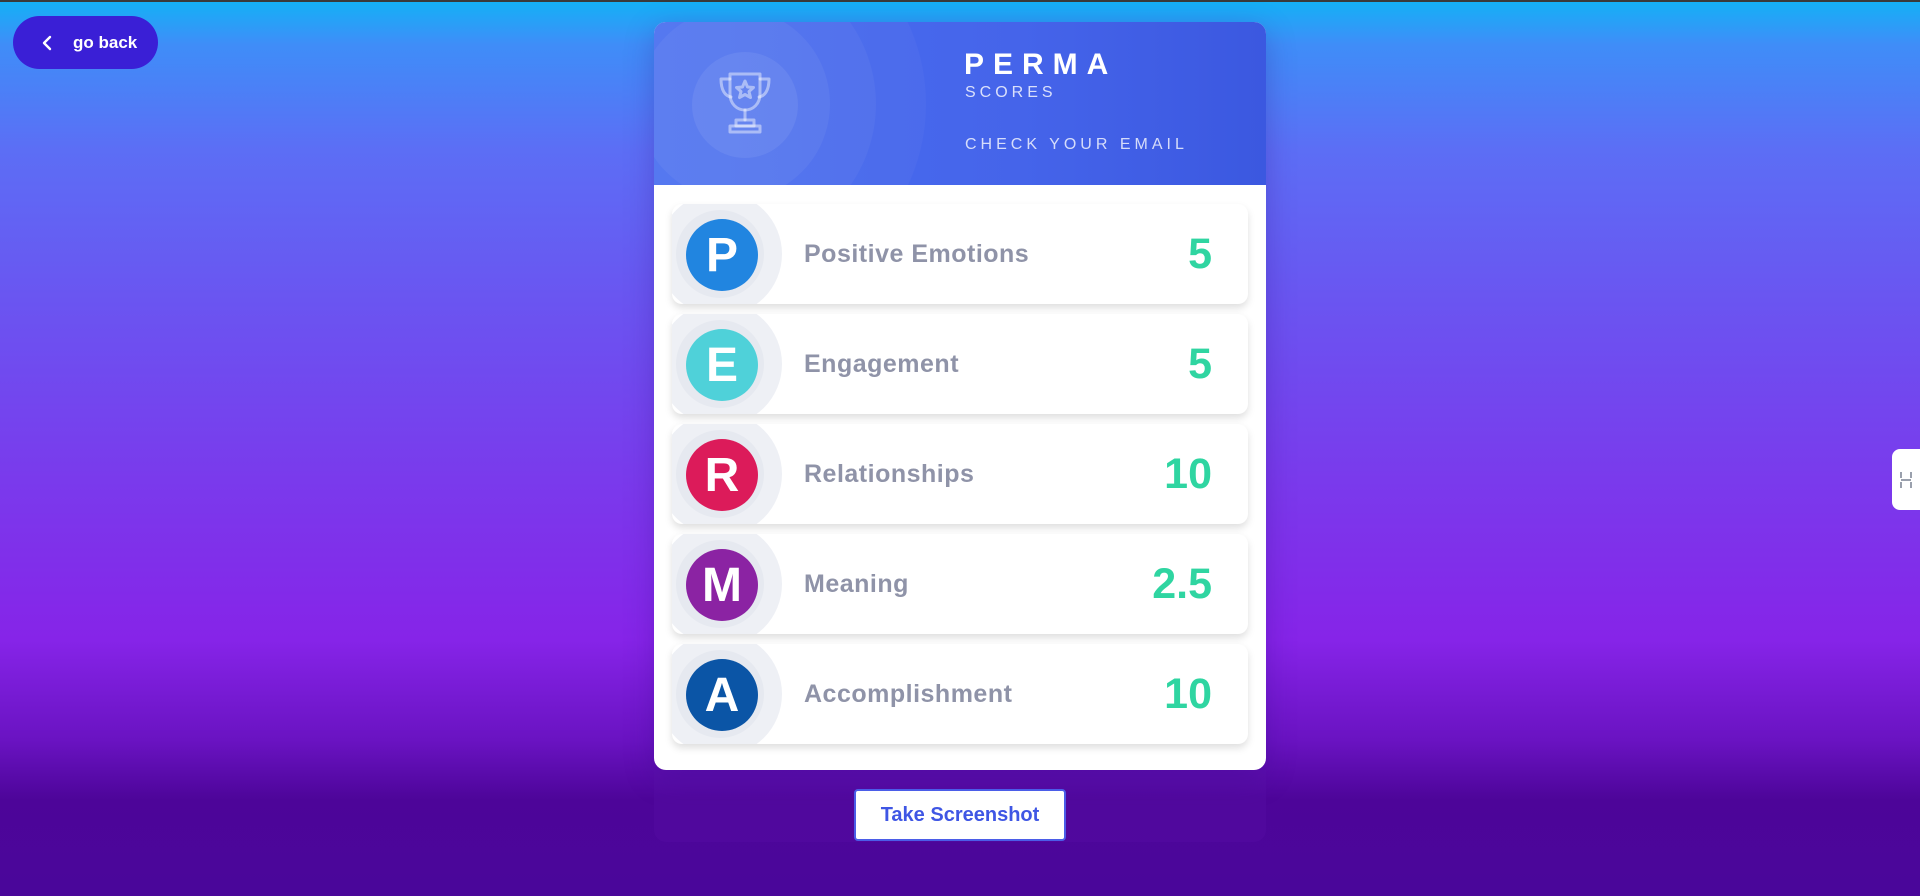  Describe the element at coordinates (105, 42) in the screenshot. I see `go-back-label: go back` at that location.